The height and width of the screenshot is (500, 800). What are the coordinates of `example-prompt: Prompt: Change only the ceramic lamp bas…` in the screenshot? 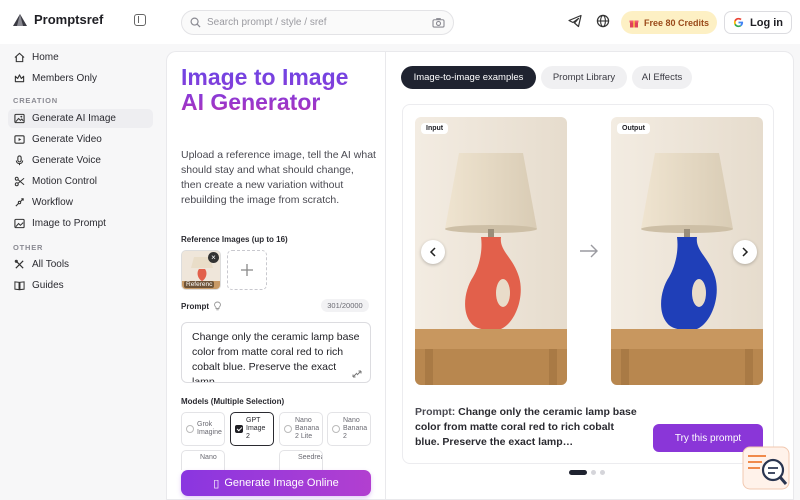 It's located at (527, 427).